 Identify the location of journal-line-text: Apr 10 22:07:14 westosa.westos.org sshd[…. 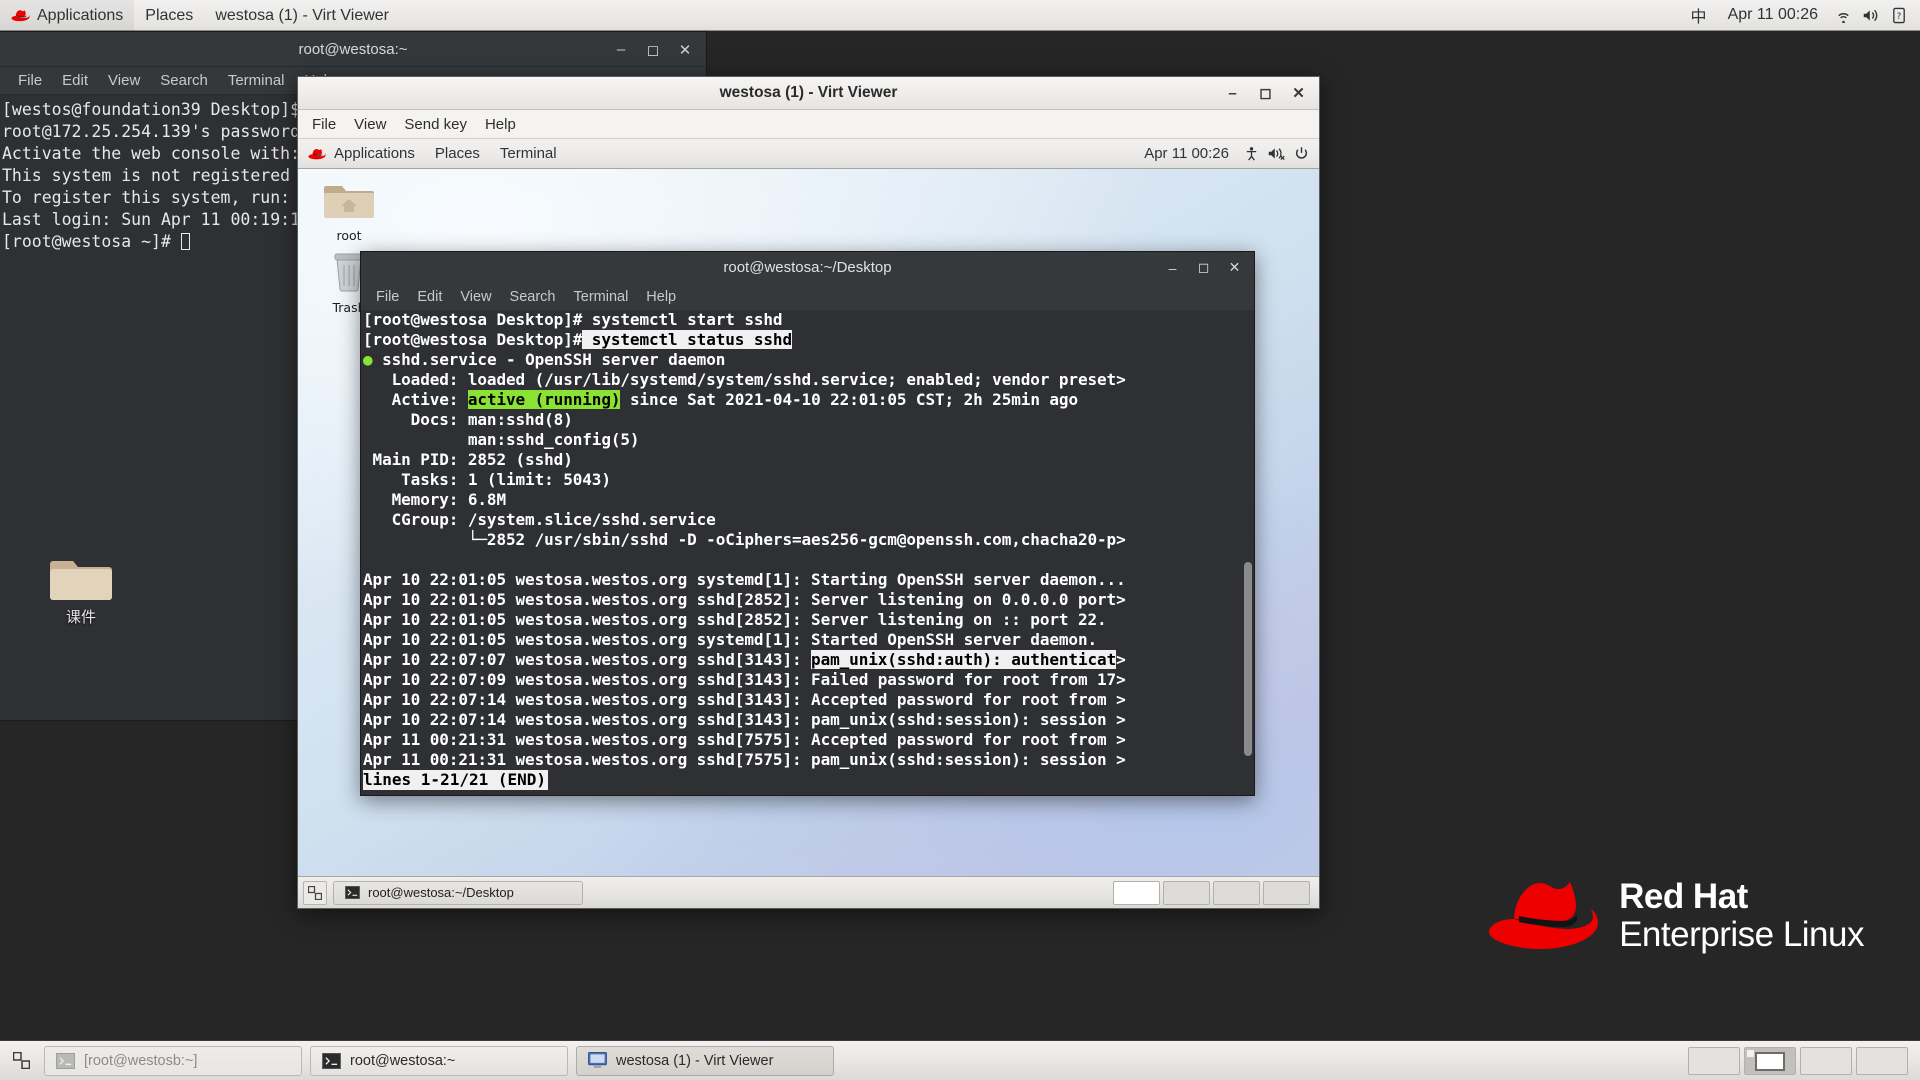
(740, 699).